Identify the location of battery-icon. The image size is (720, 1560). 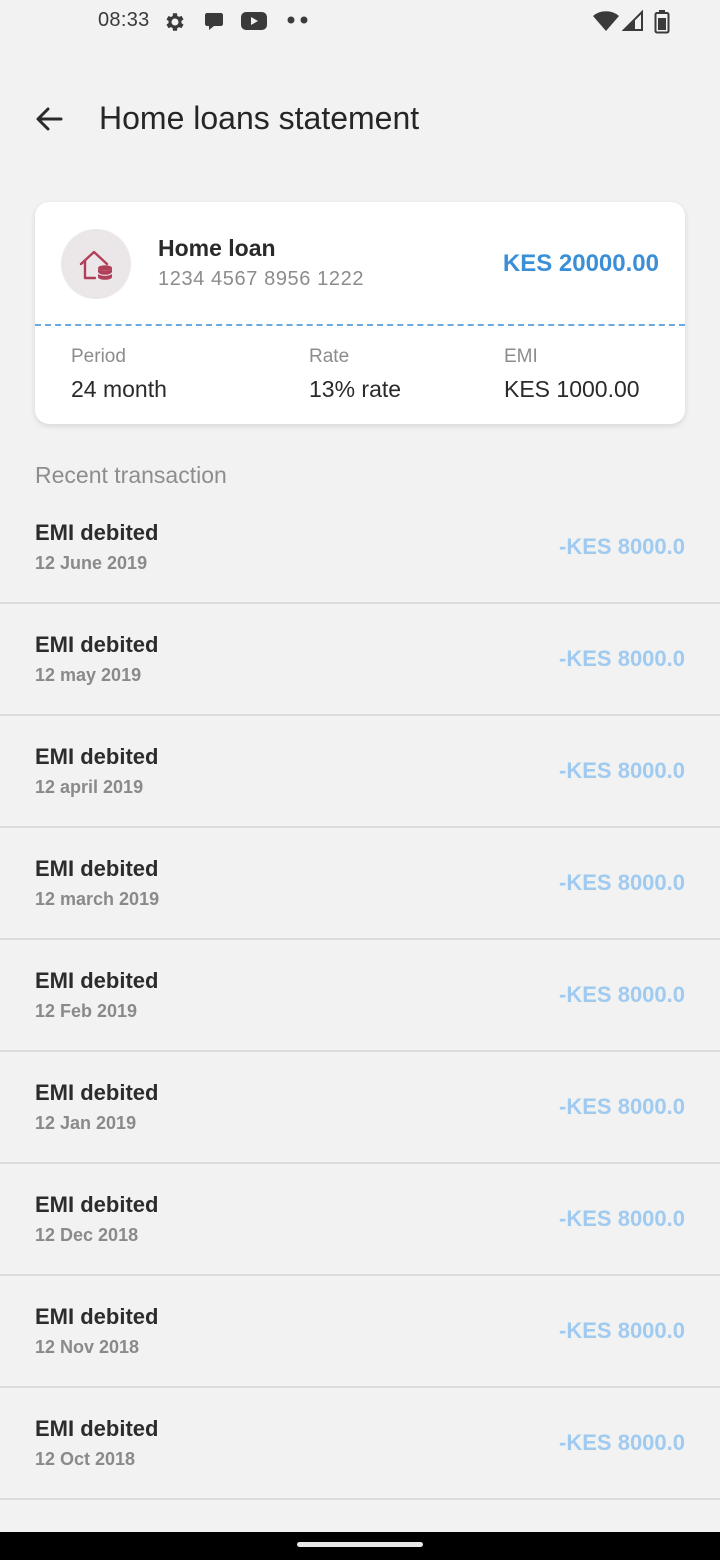
(662, 22).